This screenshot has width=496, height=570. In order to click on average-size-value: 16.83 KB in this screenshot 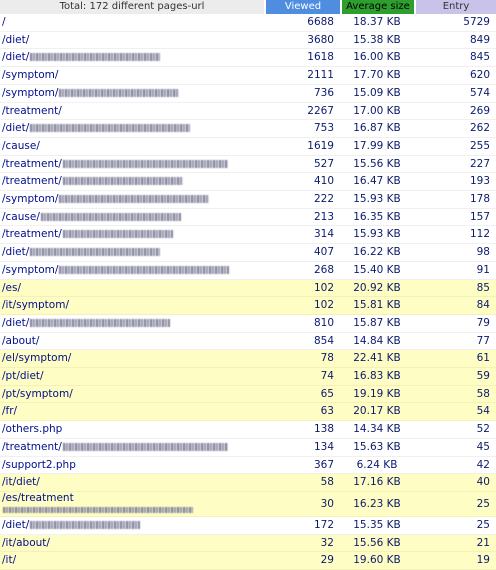, I will do `click(377, 377)`.